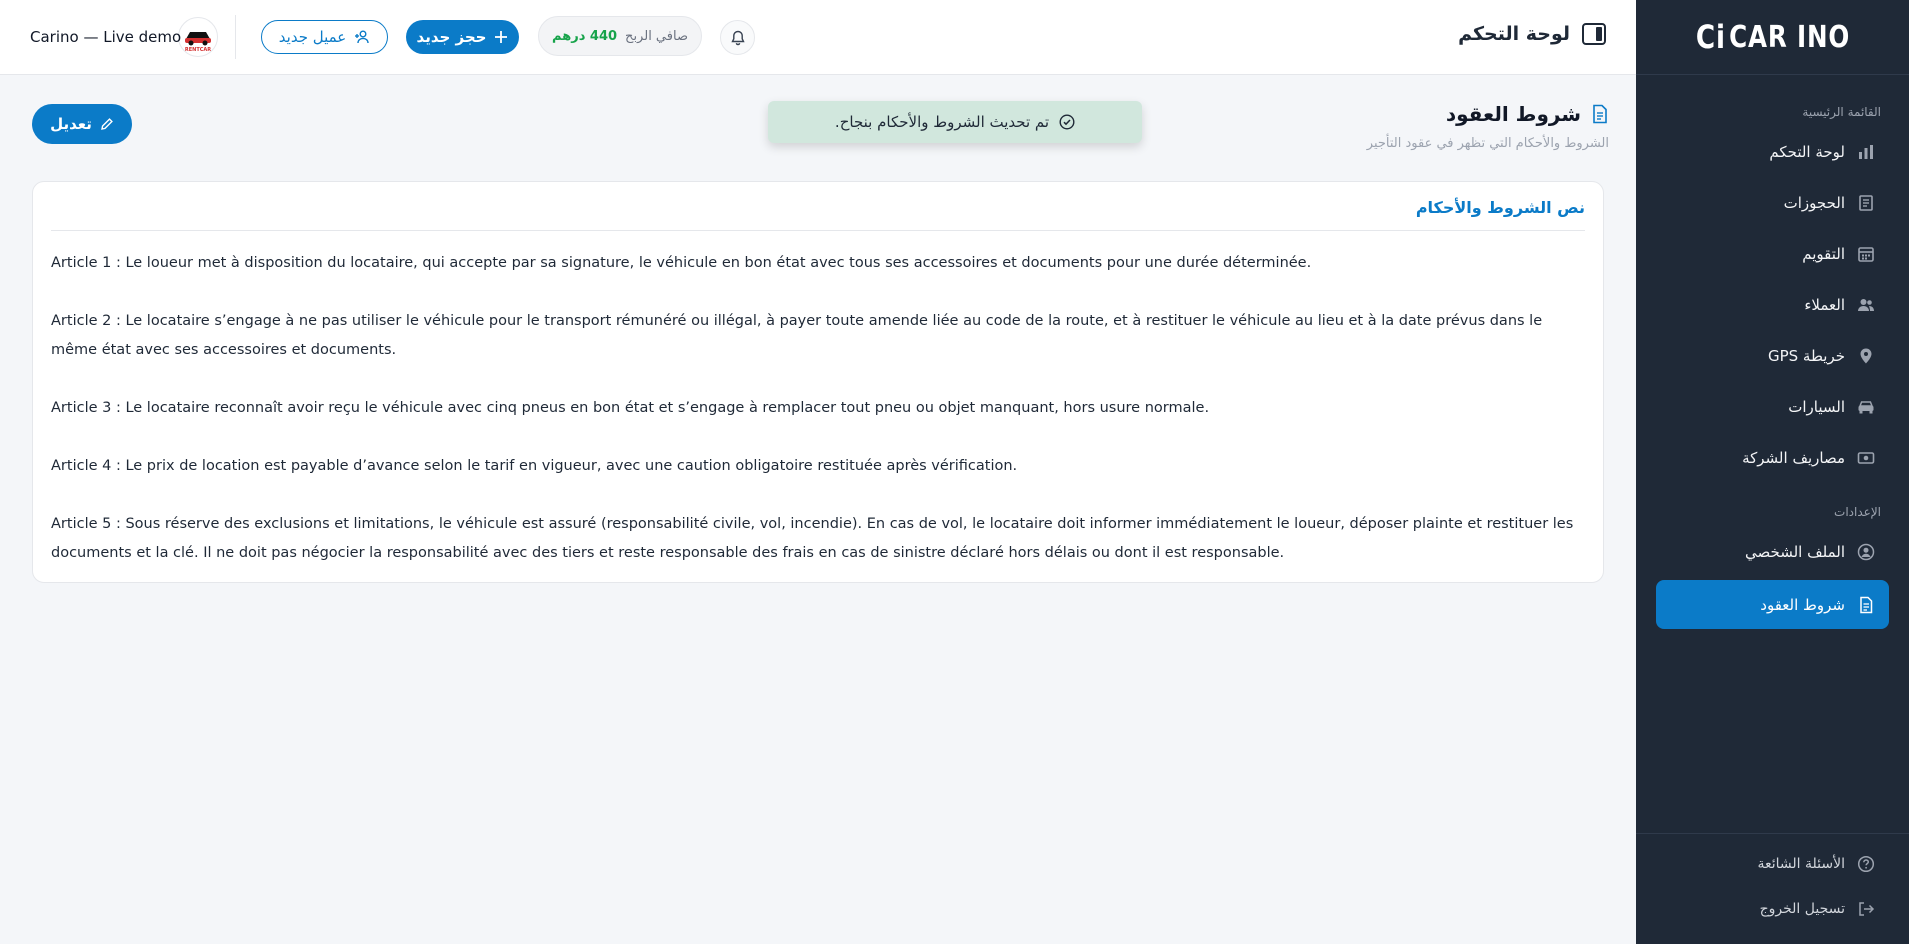 Image resolution: width=1909 pixels, height=944 pixels. What do you see at coordinates (1814, 203) in the screenshot?
I see `sidebar-item-label: الحجوزات` at bounding box center [1814, 203].